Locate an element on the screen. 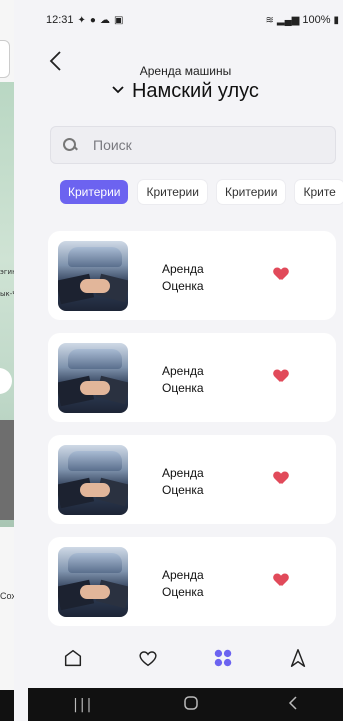 The height and width of the screenshot is (721, 343). nav-catalog-button is located at coordinates (223, 658).